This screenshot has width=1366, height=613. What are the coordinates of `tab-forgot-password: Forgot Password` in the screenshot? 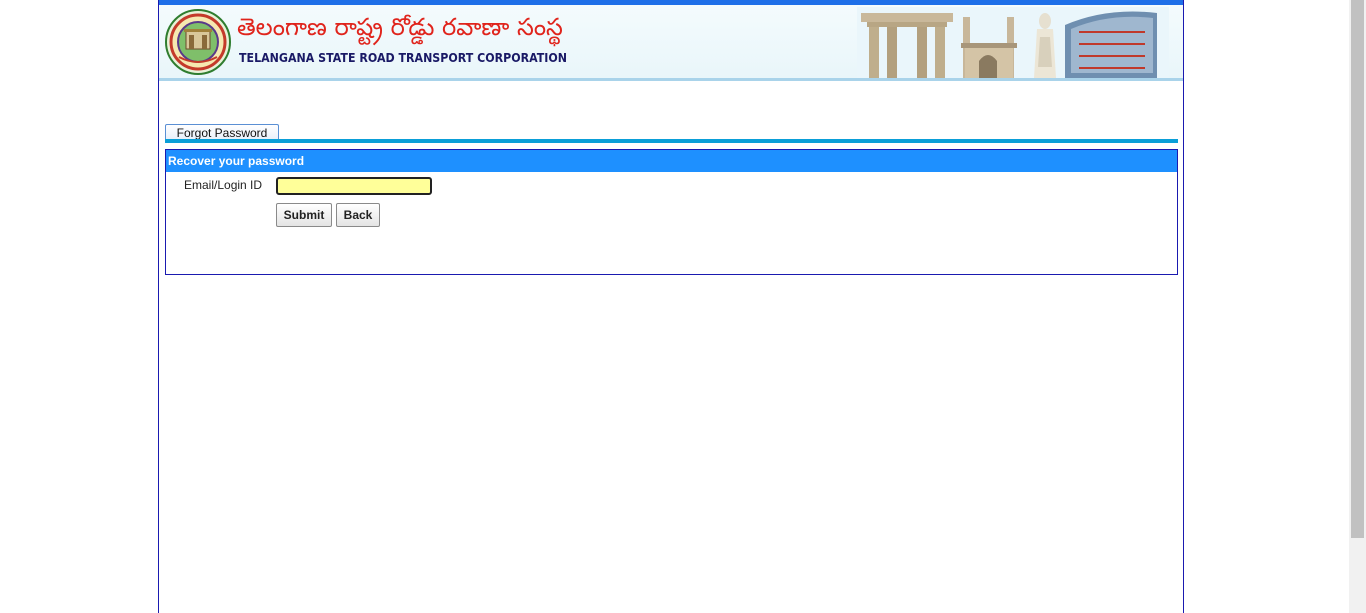 It's located at (222, 132).